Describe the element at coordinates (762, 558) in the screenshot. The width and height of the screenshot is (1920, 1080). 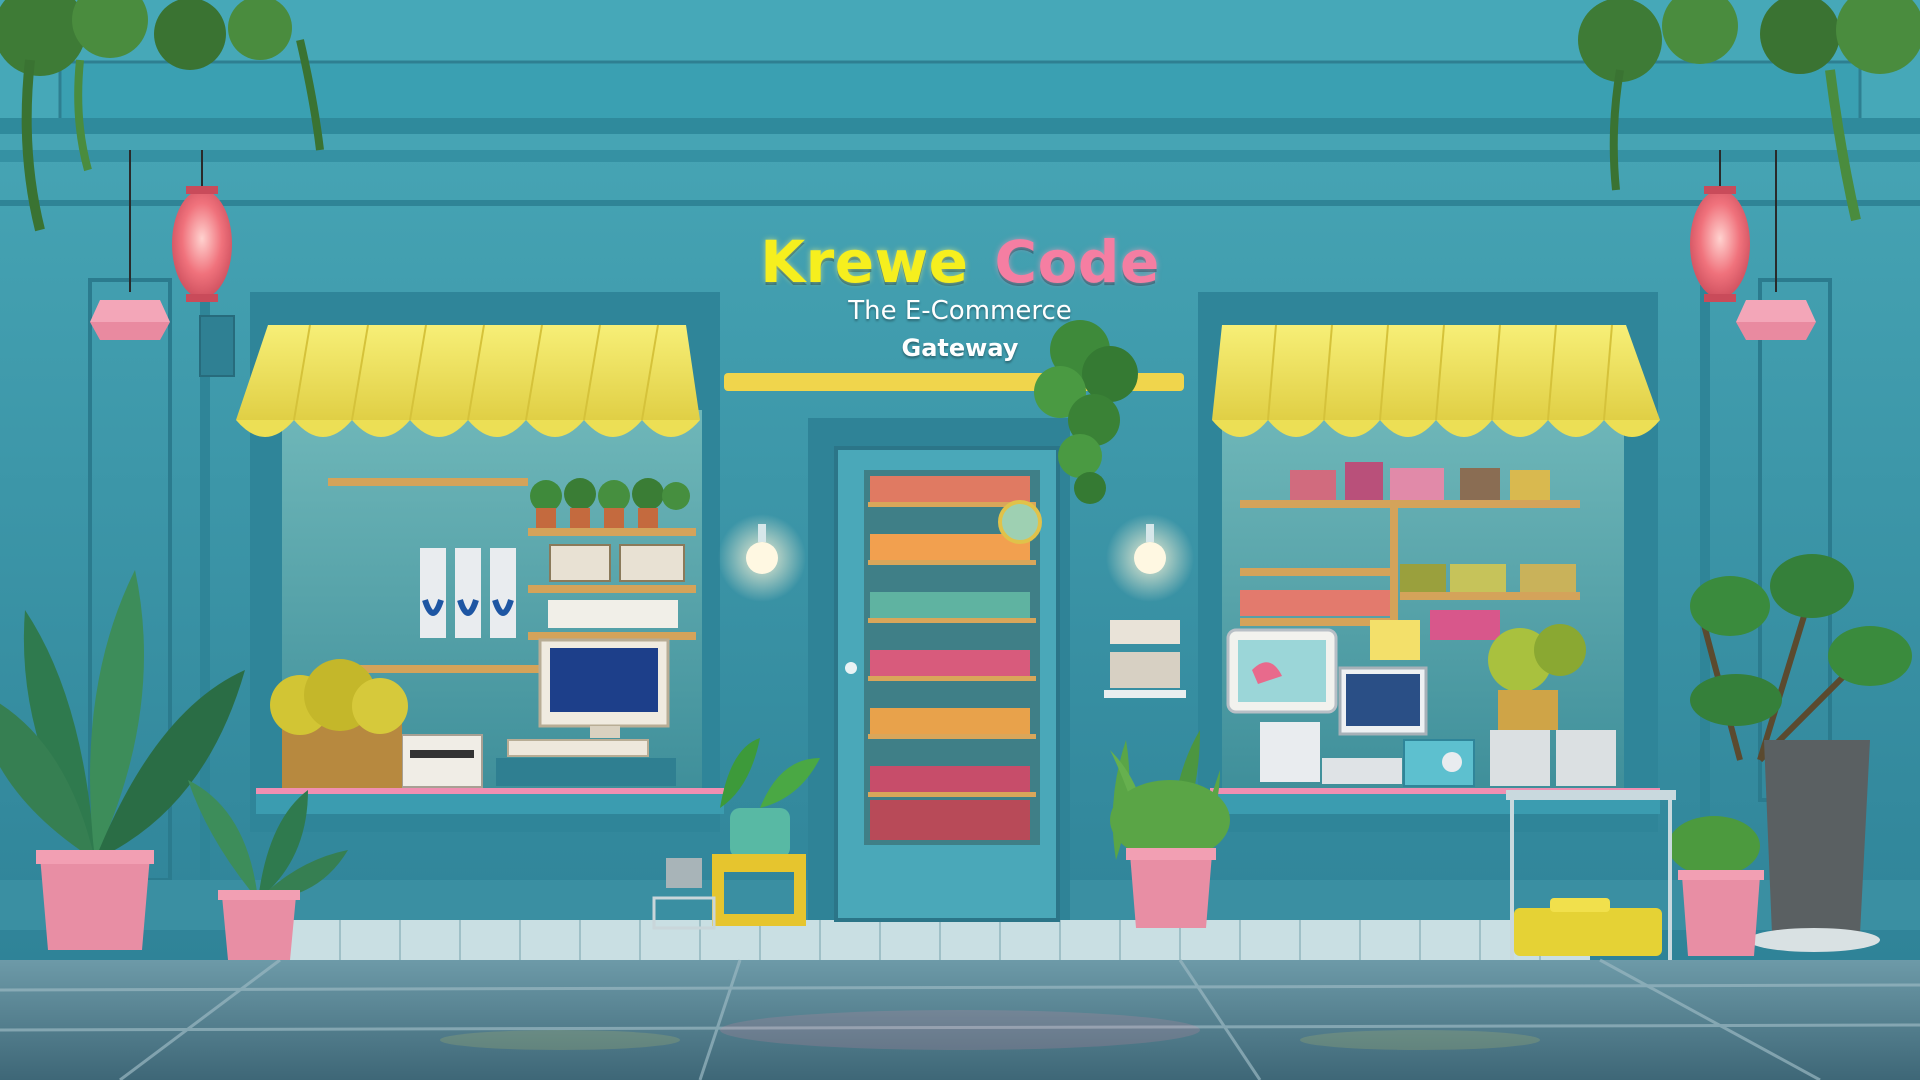
I see `left-wall-lamp` at that location.